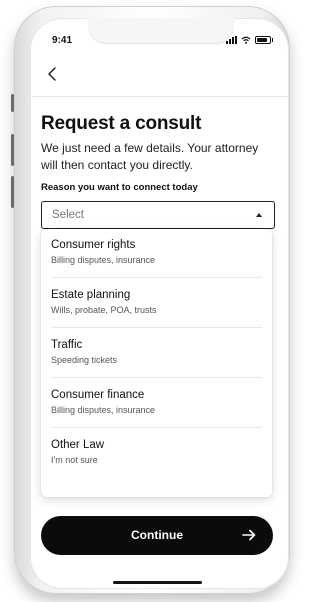  Describe the element at coordinates (62, 40) in the screenshot. I see `status-time: 9:41` at that location.